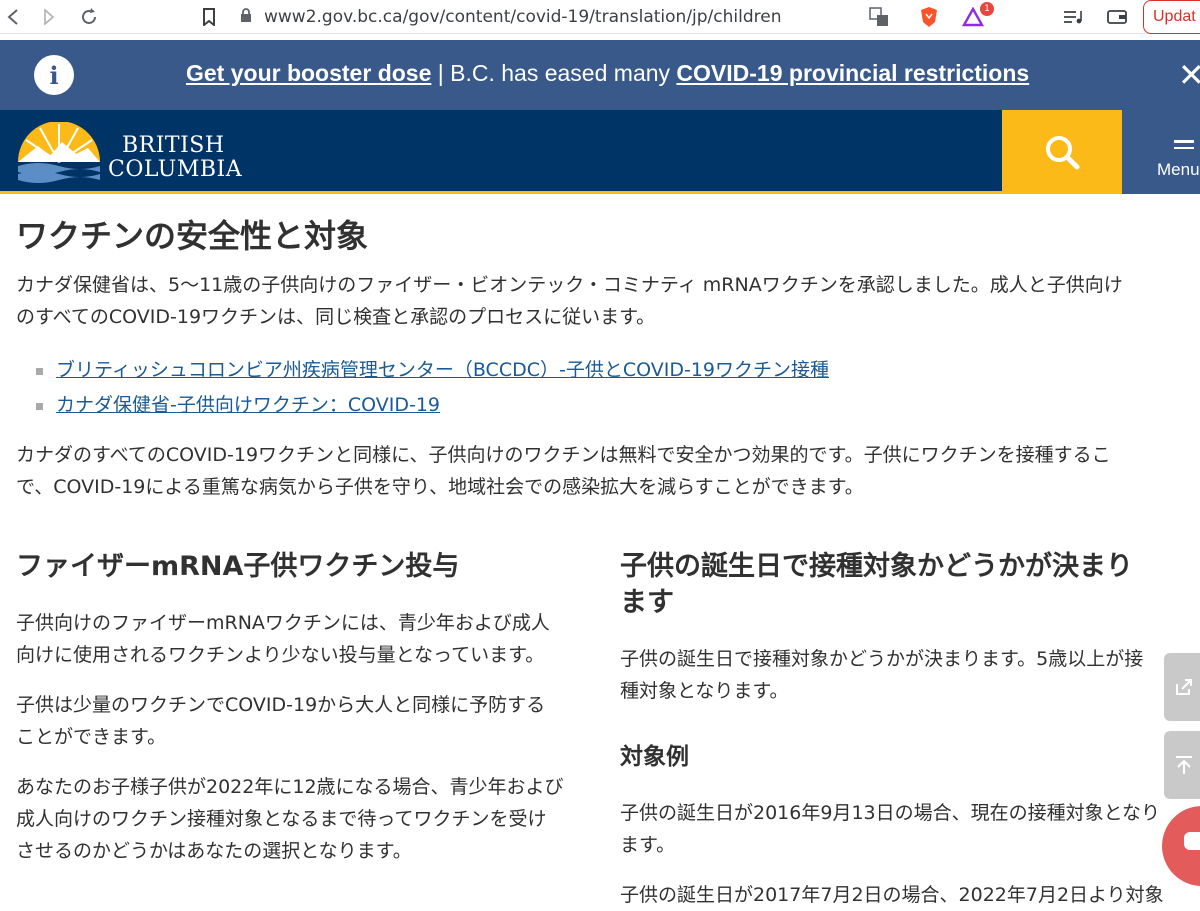 Image resolution: width=1200 pixels, height=911 pixels. I want to click on wallet-icon, so click(1117, 17).